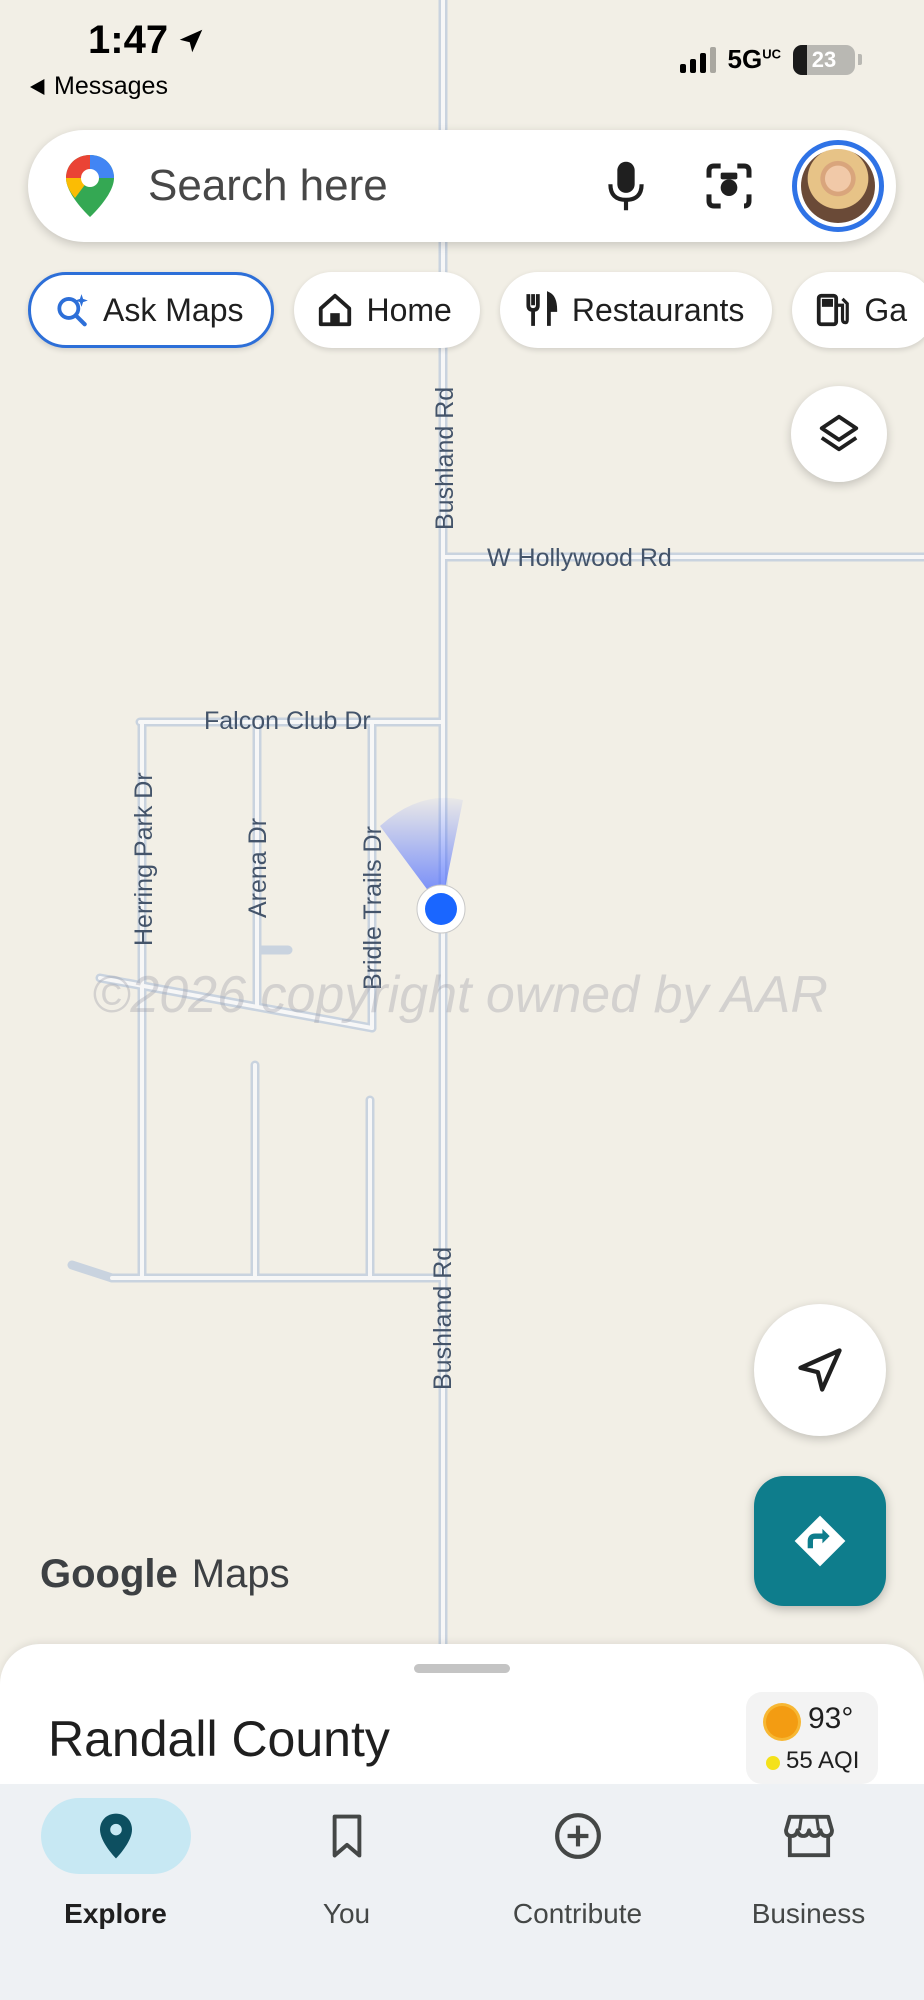 Image resolution: width=924 pixels, height=2000 pixels. I want to click on profile-photo, so click(838, 186).